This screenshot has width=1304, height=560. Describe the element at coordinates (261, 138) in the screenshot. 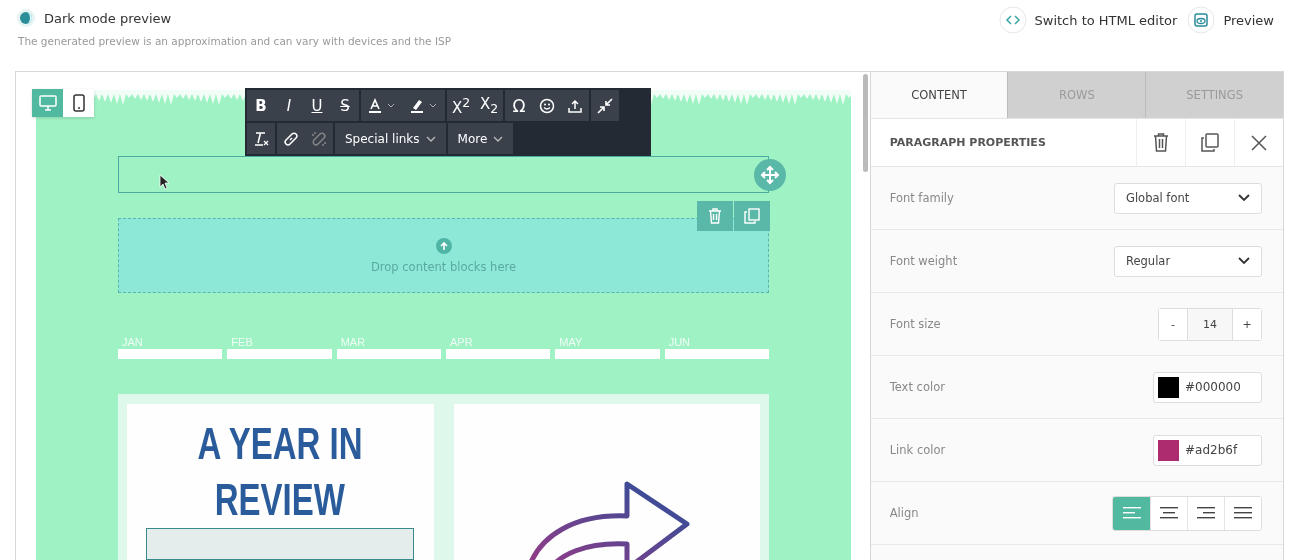

I see `clear-format-icon` at that location.